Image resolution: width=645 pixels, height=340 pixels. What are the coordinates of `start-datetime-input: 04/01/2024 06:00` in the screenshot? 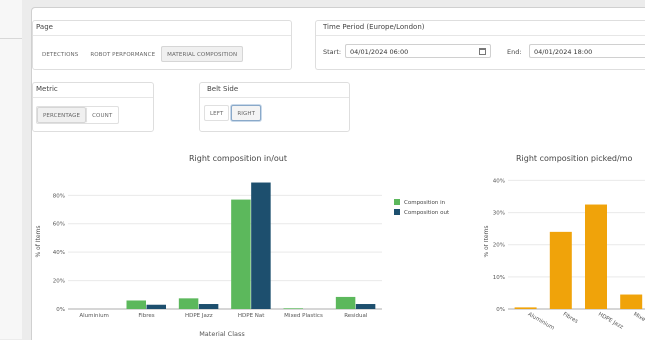 It's located at (418, 51).